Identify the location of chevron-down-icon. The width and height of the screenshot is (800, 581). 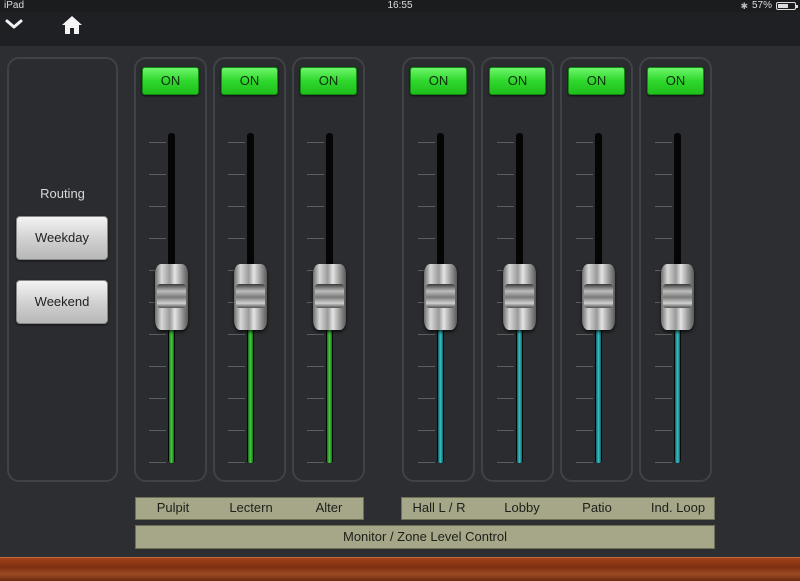
(14, 24).